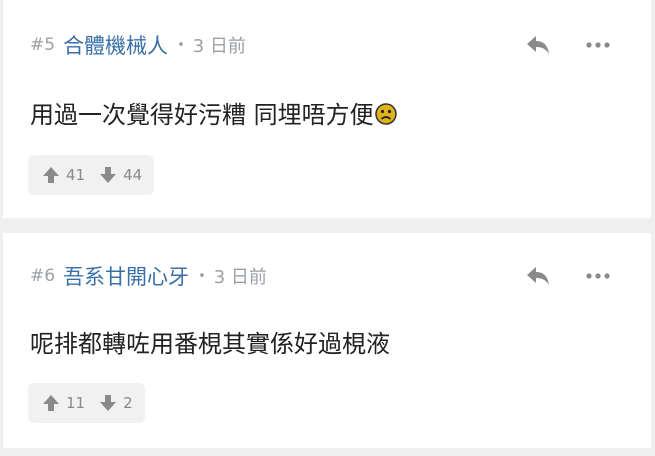 The image size is (655, 456). I want to click on downvote-button: 2, so click(116, 403).